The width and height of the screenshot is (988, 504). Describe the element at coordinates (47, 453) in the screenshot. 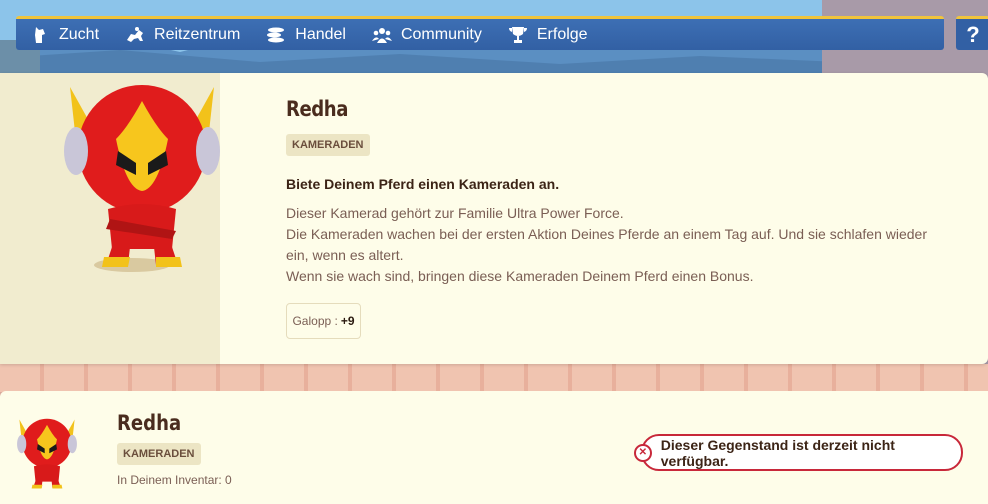

I see `redha-mascot-thumbnail` at that location.